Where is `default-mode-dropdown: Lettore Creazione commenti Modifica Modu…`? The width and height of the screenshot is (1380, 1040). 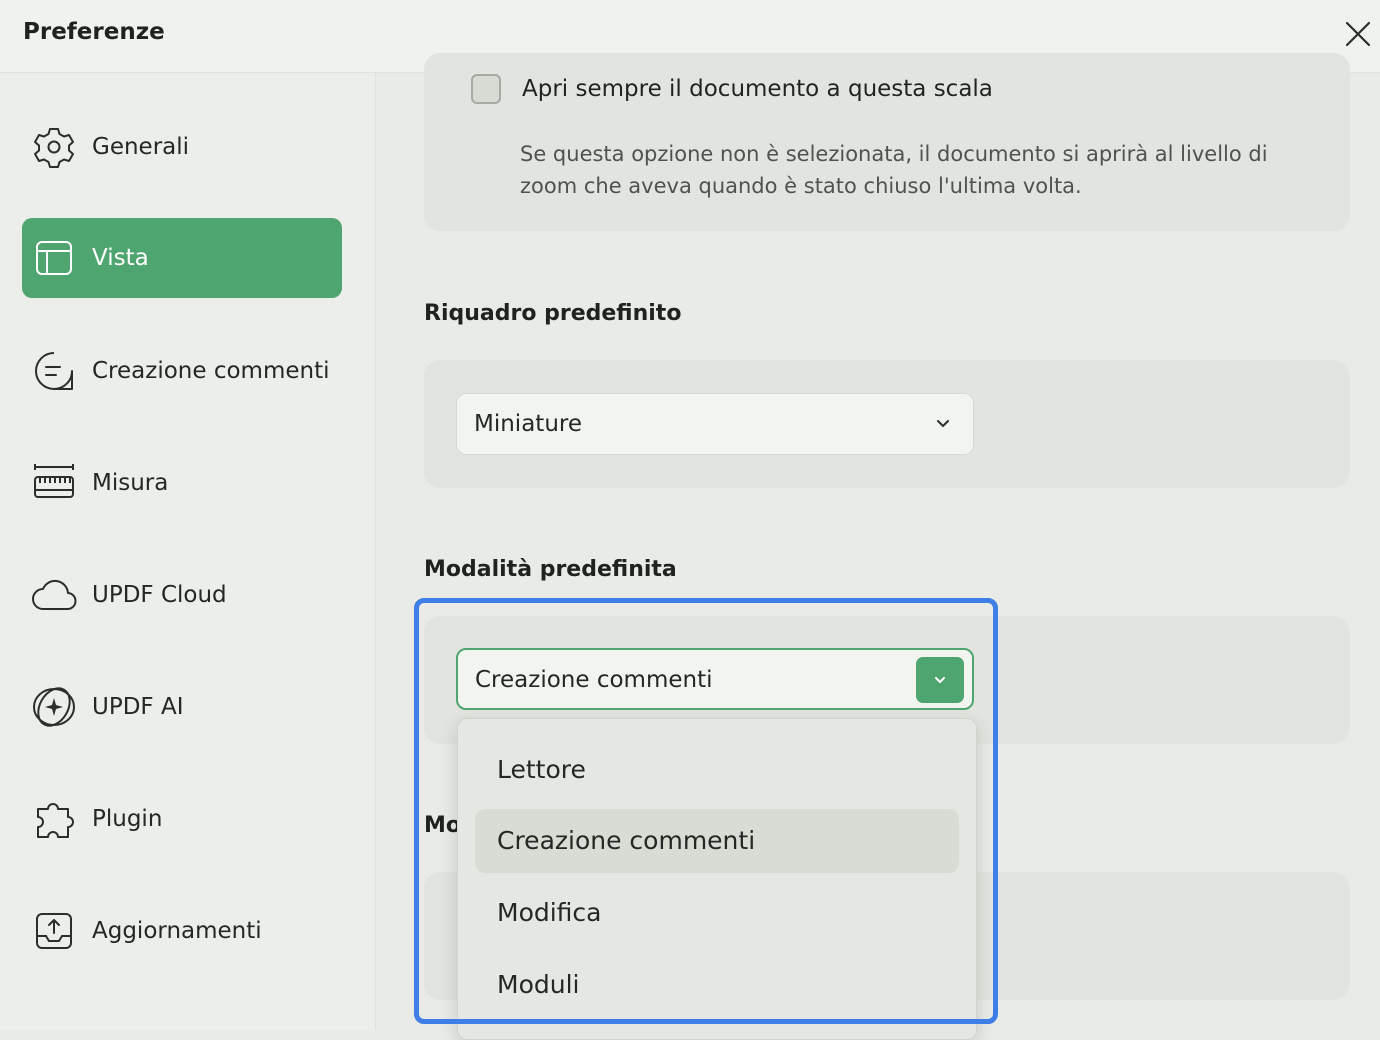 default-mode-dropdown: Lettore Creazione commenti Modifica Modu… is located at coordinates (717, 879).